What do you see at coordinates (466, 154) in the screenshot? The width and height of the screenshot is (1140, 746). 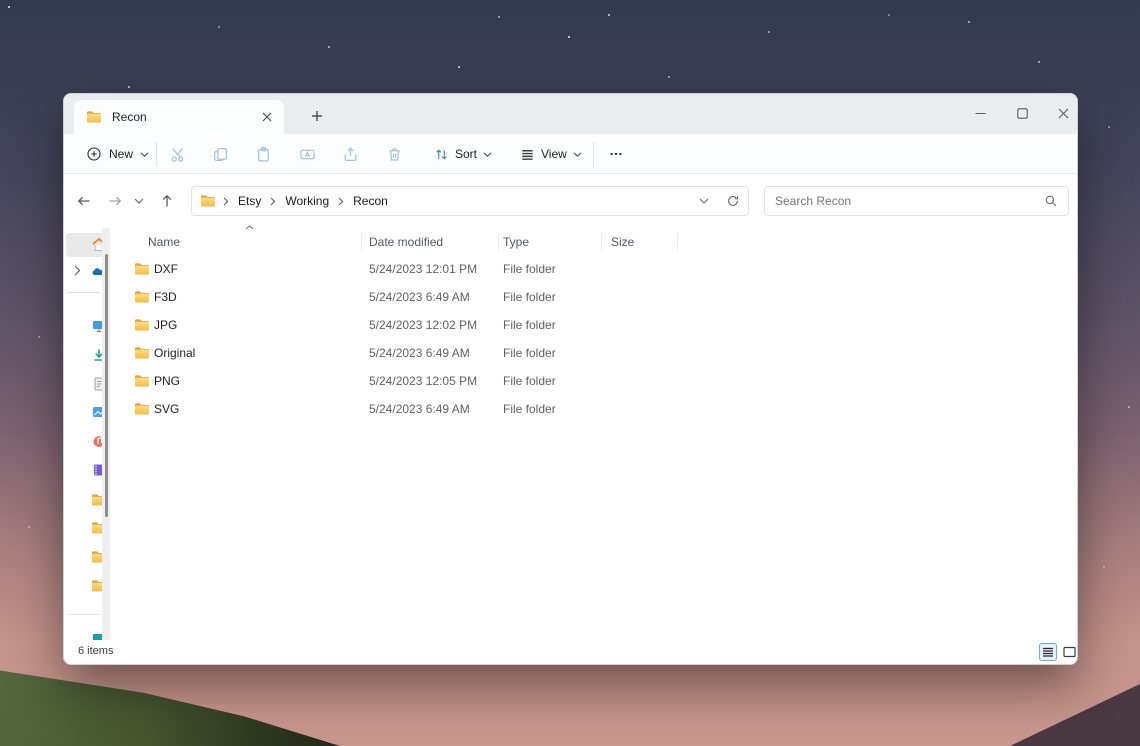 I see `sort-button-label: Sort` at bounding box center [466, 154].